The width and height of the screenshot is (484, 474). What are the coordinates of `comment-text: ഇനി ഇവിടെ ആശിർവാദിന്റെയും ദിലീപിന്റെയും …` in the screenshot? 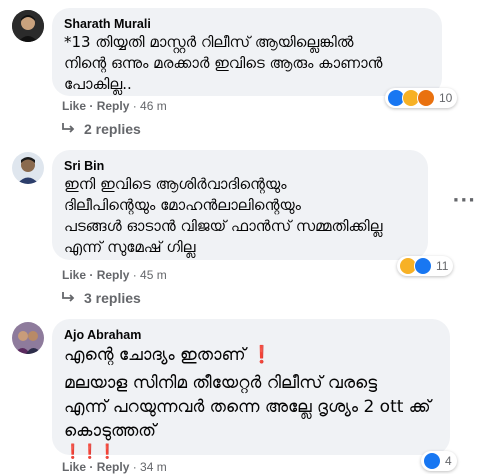 It's located at (223, 215).